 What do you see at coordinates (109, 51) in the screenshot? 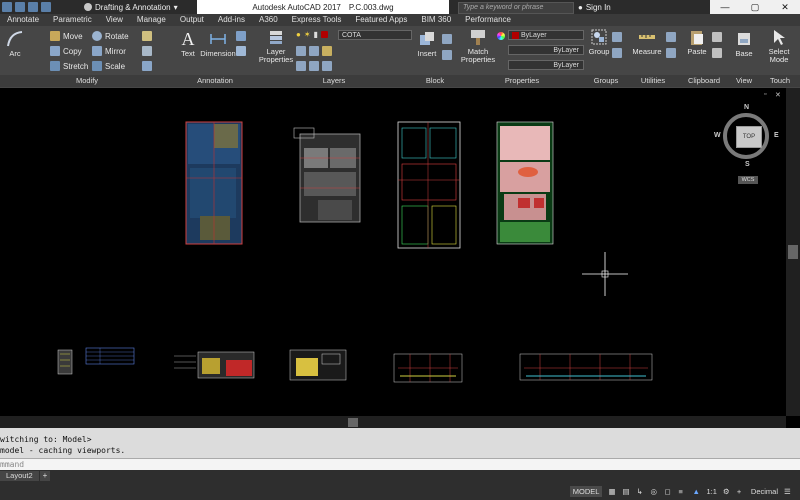
I see `mirror-button: Mirror` at bounding box center [109, 51].